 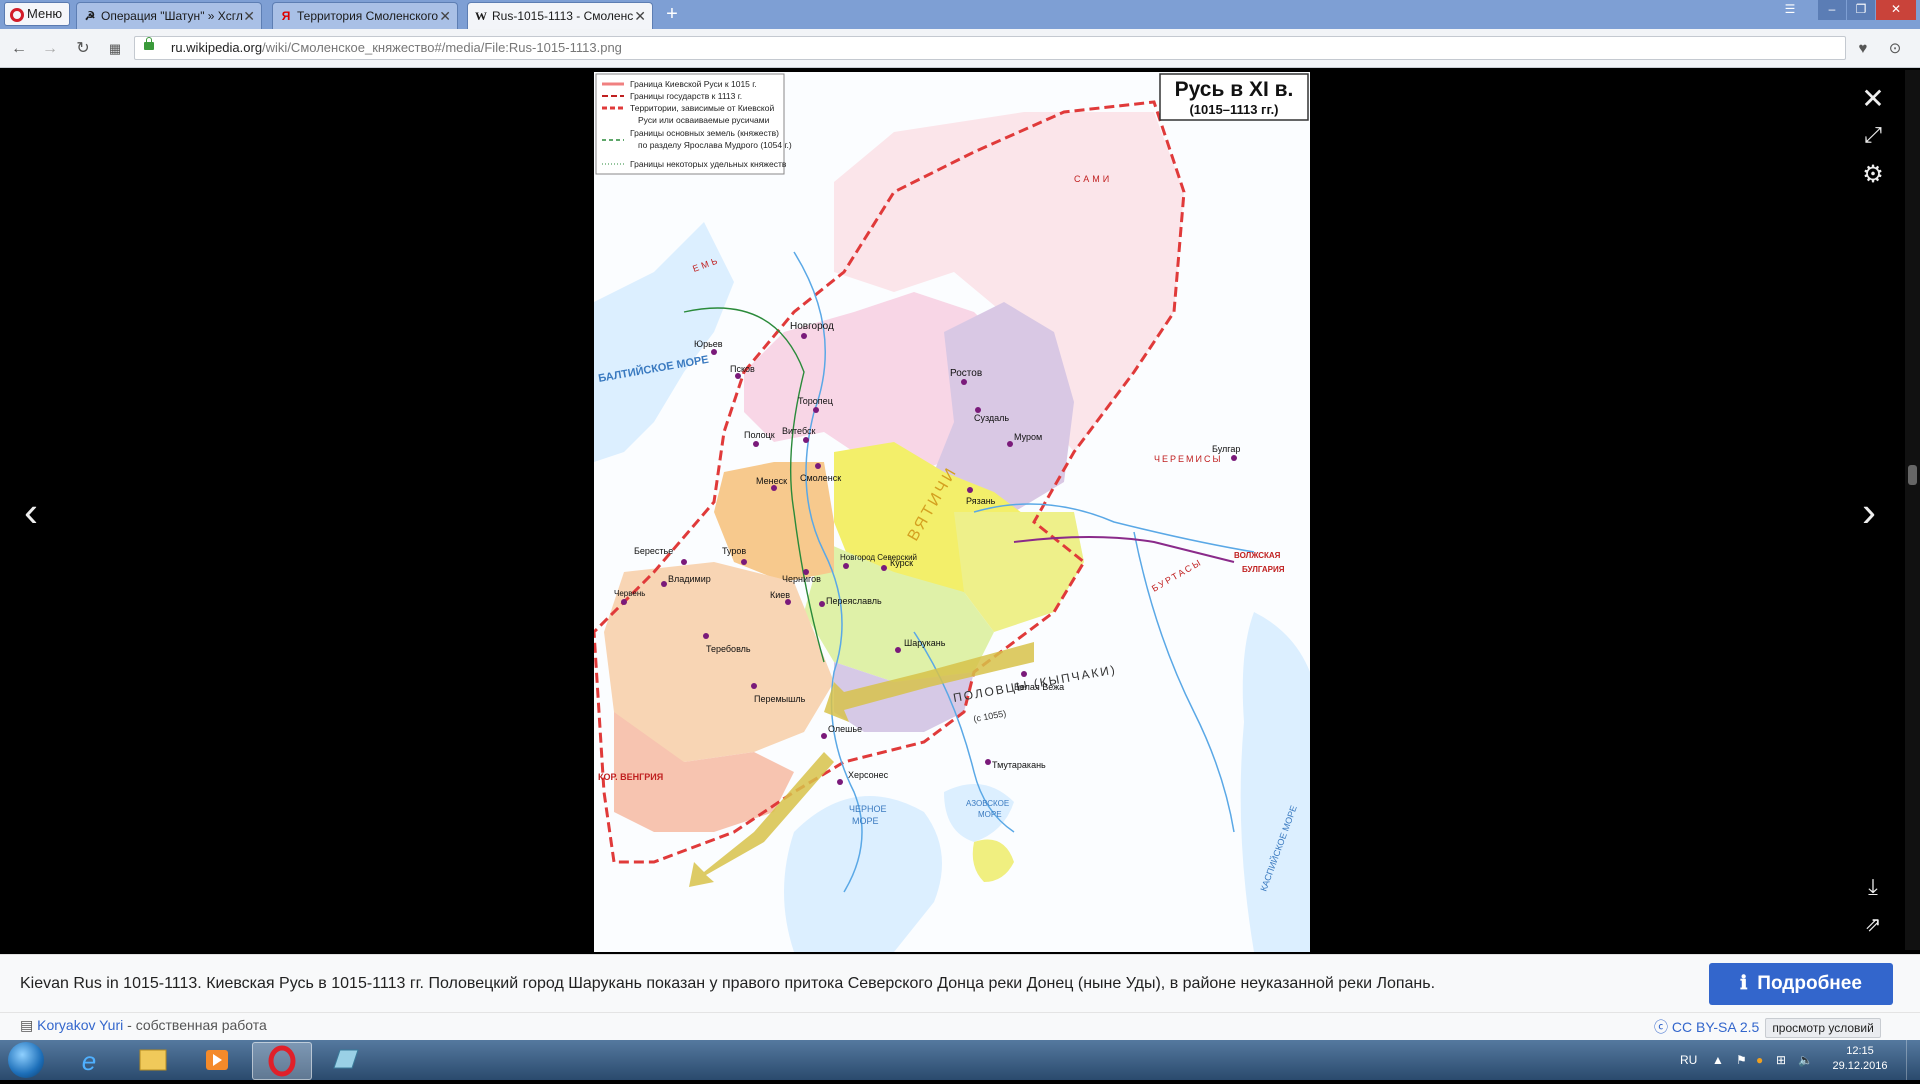 I want to click on azov-sea-label: АЗОВСКОЕ, so click(x=987, y=803).